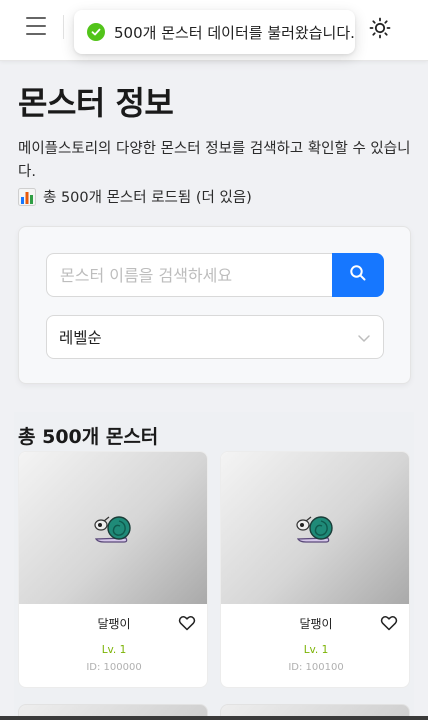 Image resolution: width=428 pixels, height=720 pixels. I want to click on load-status-text: 총 500개 몬스터 로드됨 (더 있음), so click(147, 198).